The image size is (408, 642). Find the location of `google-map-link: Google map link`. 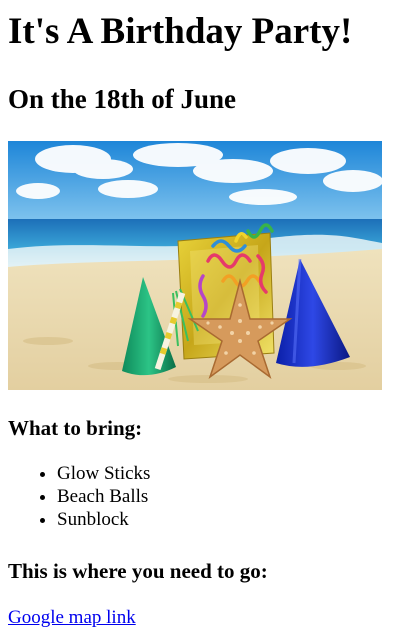

google-map-link: Google map link is located at coordinates (72, 617).